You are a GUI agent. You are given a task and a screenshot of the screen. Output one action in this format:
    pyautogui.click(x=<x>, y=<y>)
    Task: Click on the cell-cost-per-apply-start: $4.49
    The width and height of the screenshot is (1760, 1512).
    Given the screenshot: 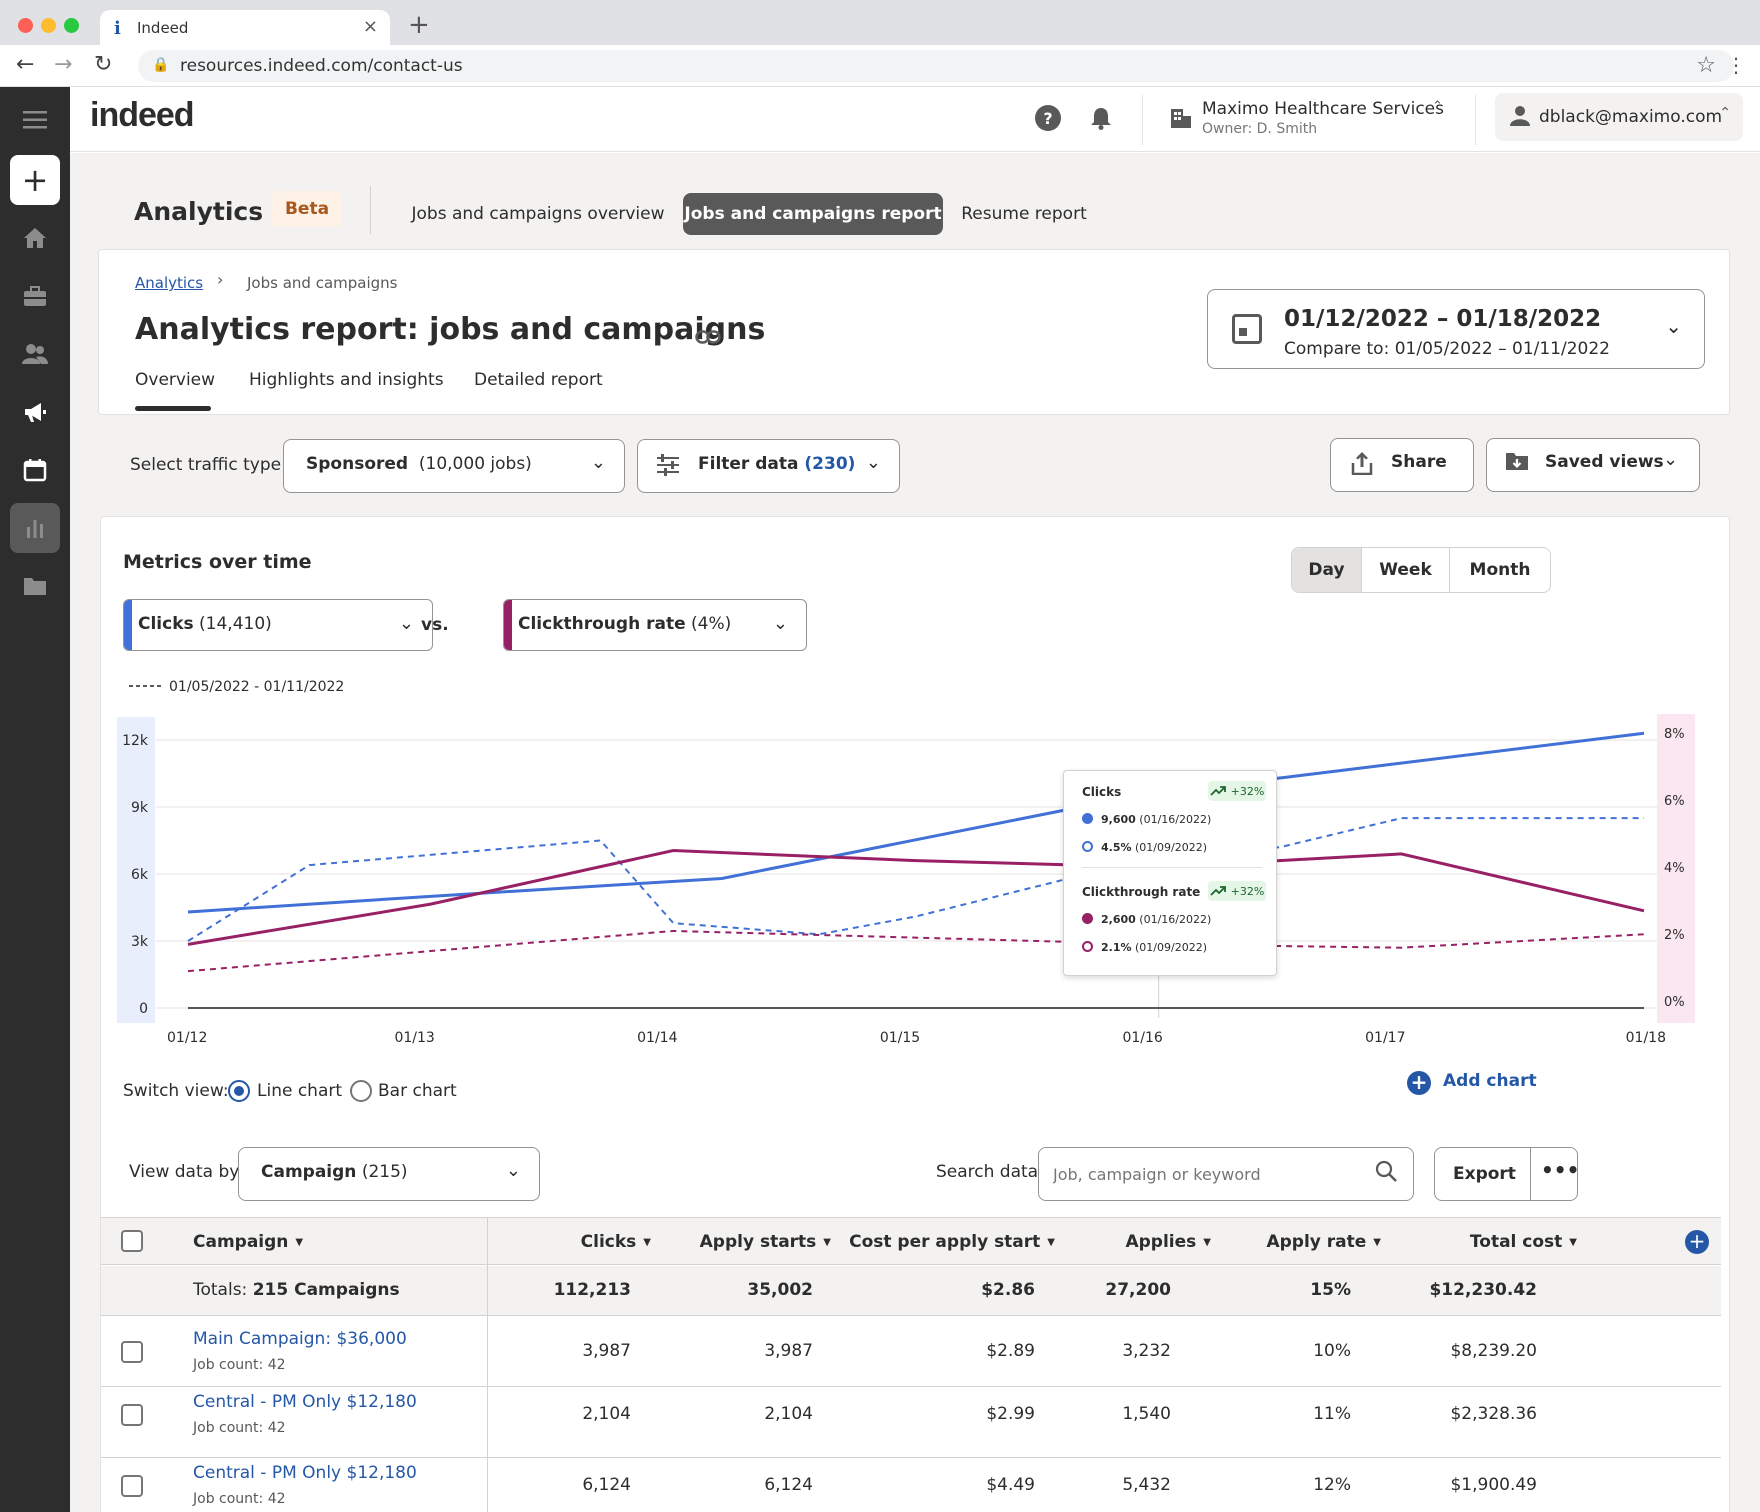 What is the action you would take?
    pyautogui.click(x=1010, y=1485)
    